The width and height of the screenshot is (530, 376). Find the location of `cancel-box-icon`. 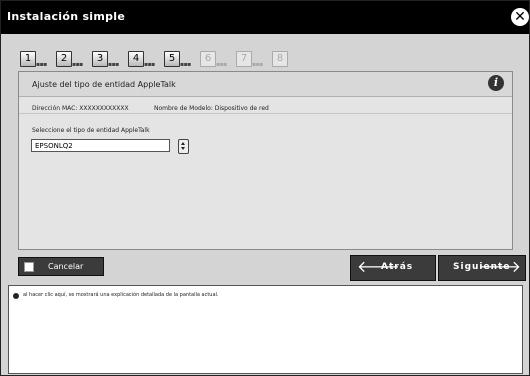

cancel-box-icon is located at coordinates (29, 267).